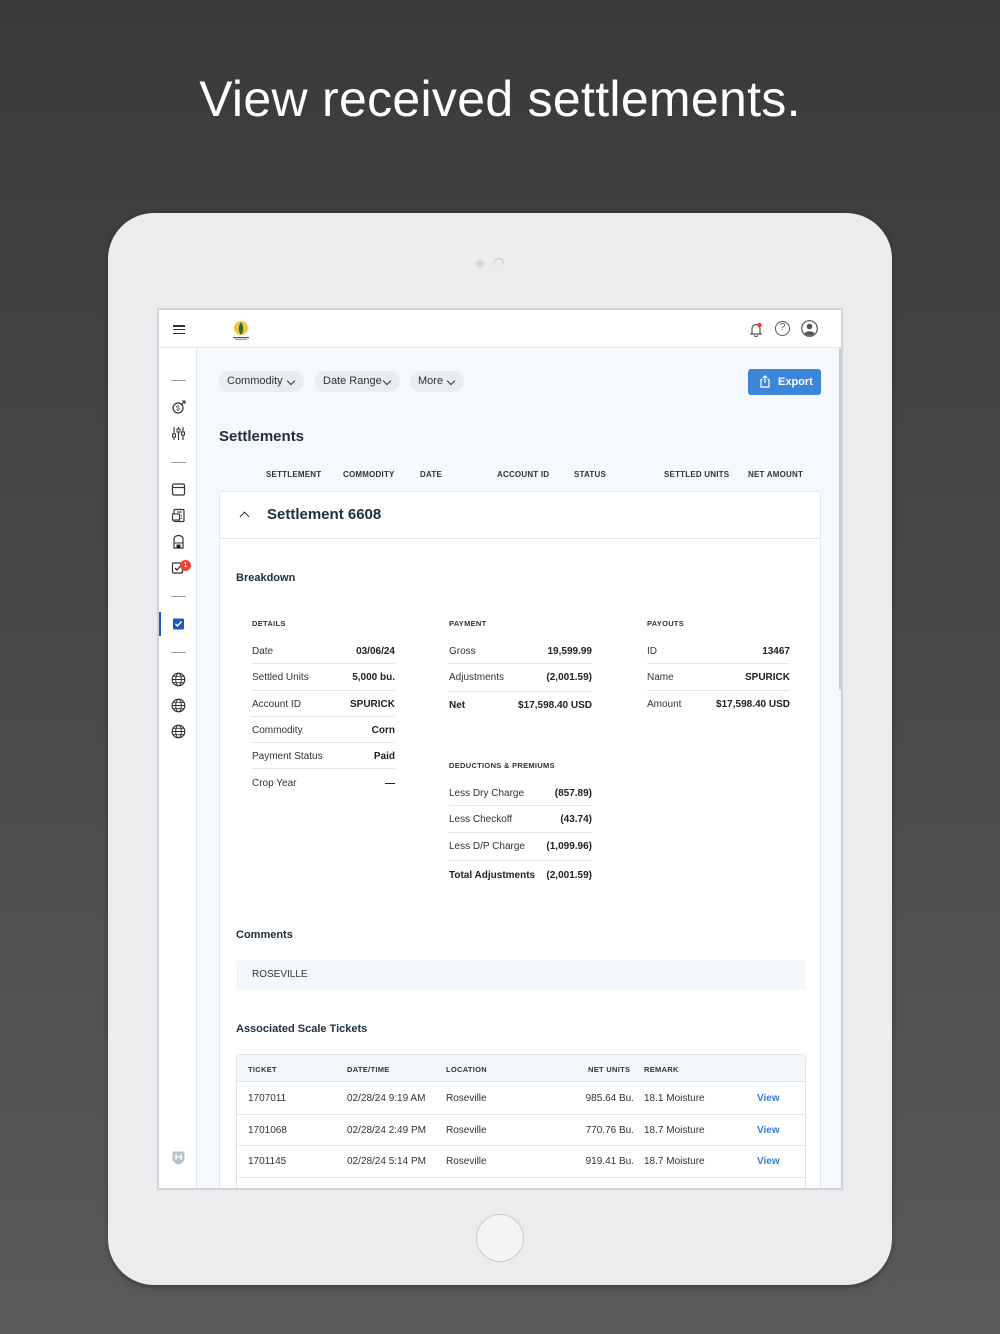 The width and height of the screenshot is (1000, 1334). Describe the element at coordinates (753, 704) in the screenshot. I see `payout-value: $17,598.40 USD` at that location.